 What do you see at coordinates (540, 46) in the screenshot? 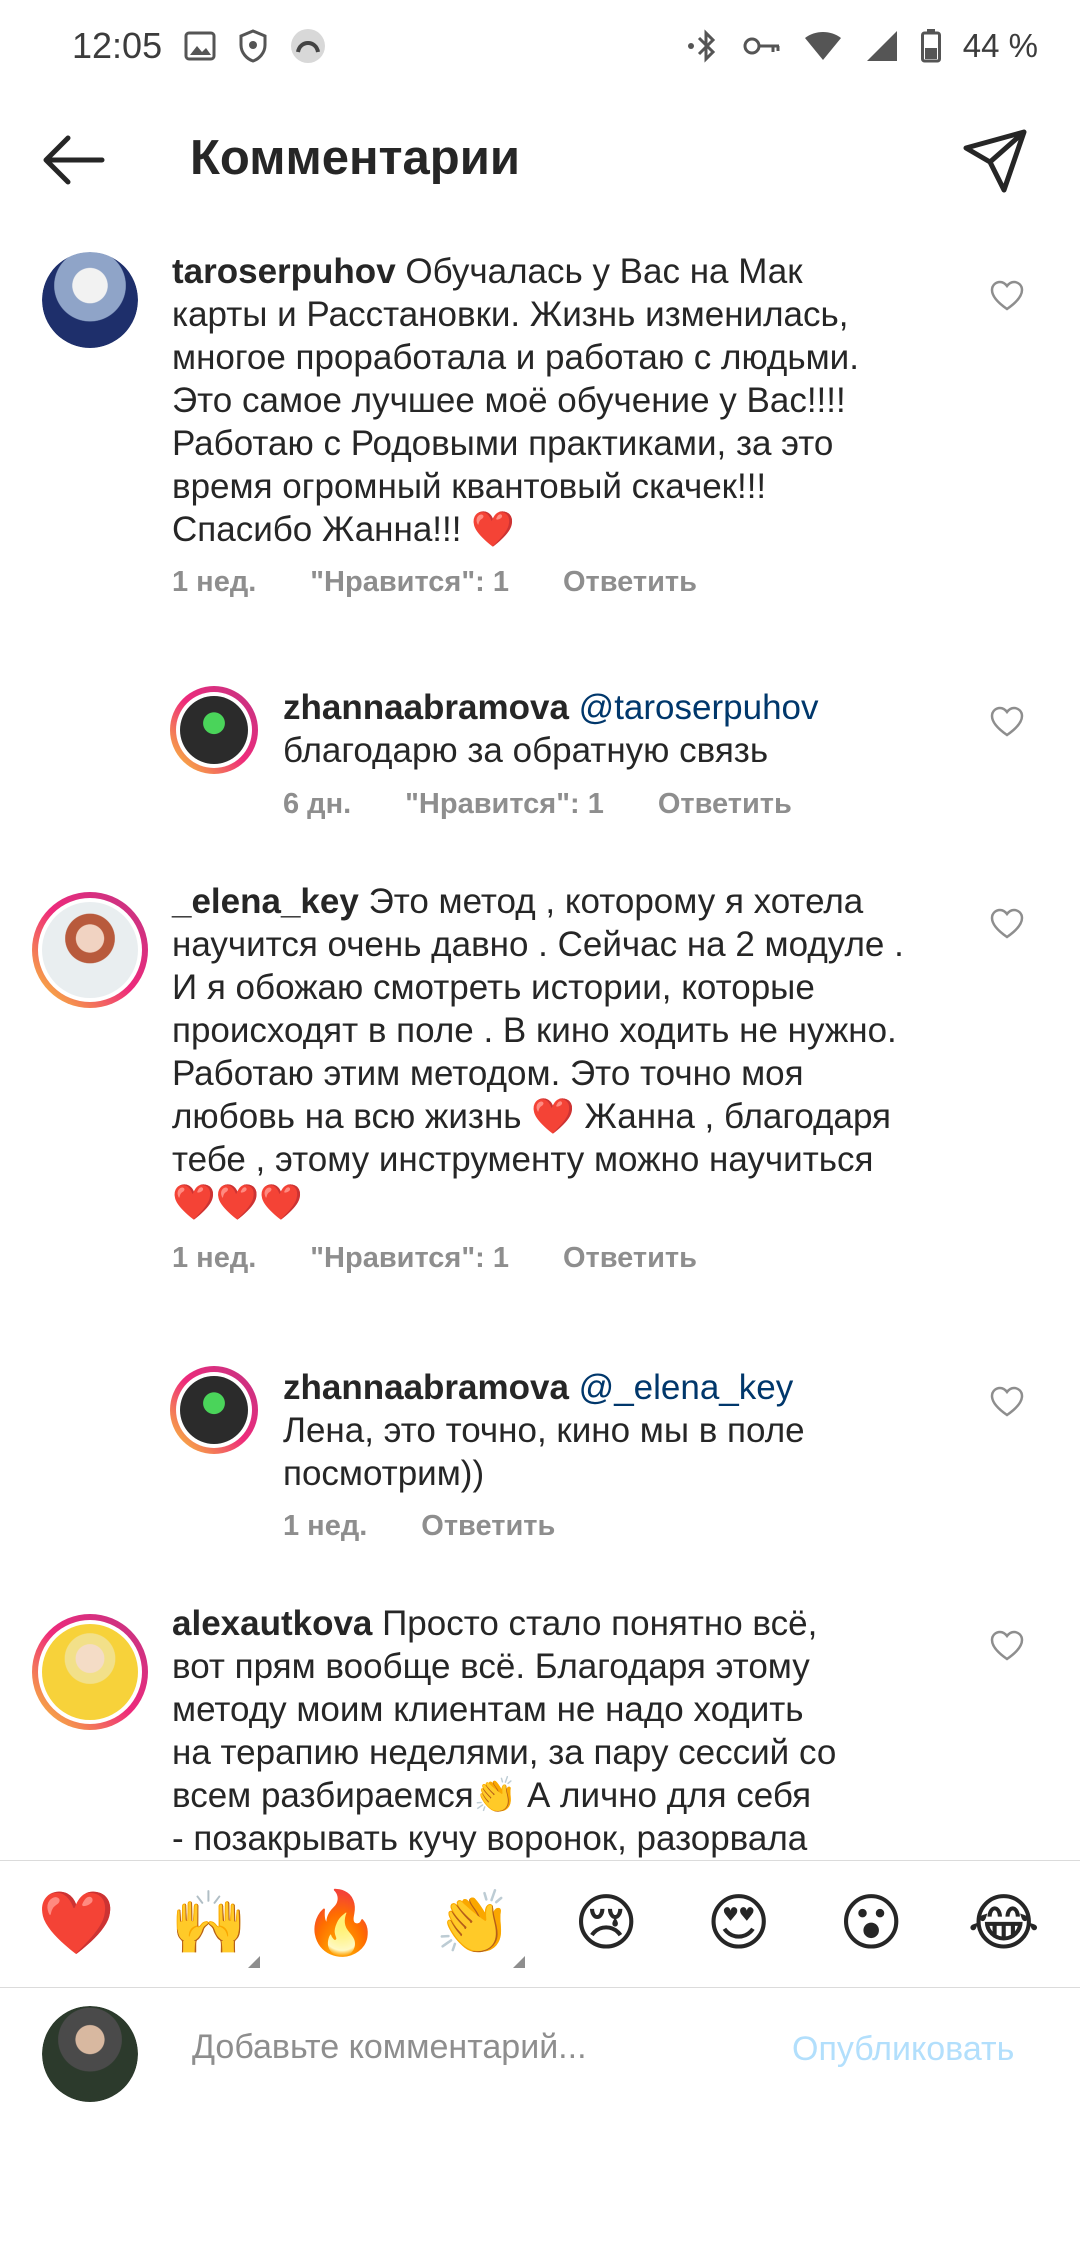
I see `status-bar: 12:05 44 %` at bounding box center [540, 46].